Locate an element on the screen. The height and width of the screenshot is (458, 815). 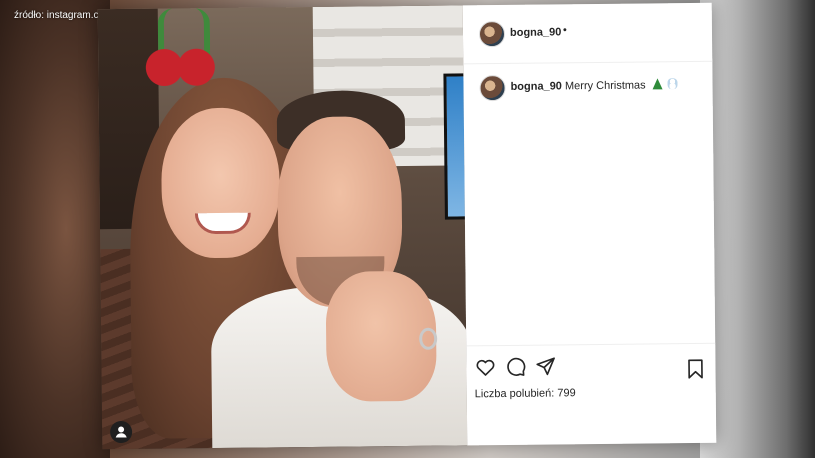
post-header: bogna_90 • is located at coordinates (587, 33).